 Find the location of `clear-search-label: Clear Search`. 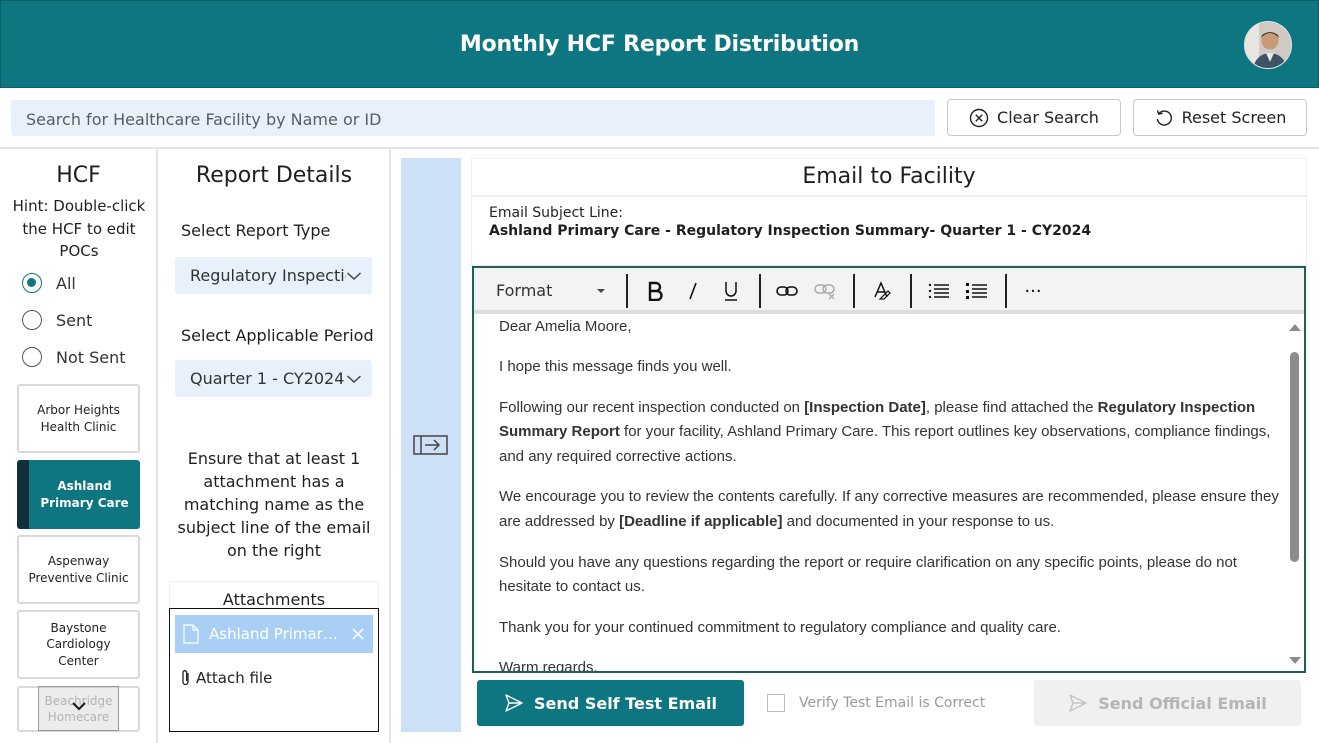

clear-search-label: Clear Search is located at coordinates (1048, 117).